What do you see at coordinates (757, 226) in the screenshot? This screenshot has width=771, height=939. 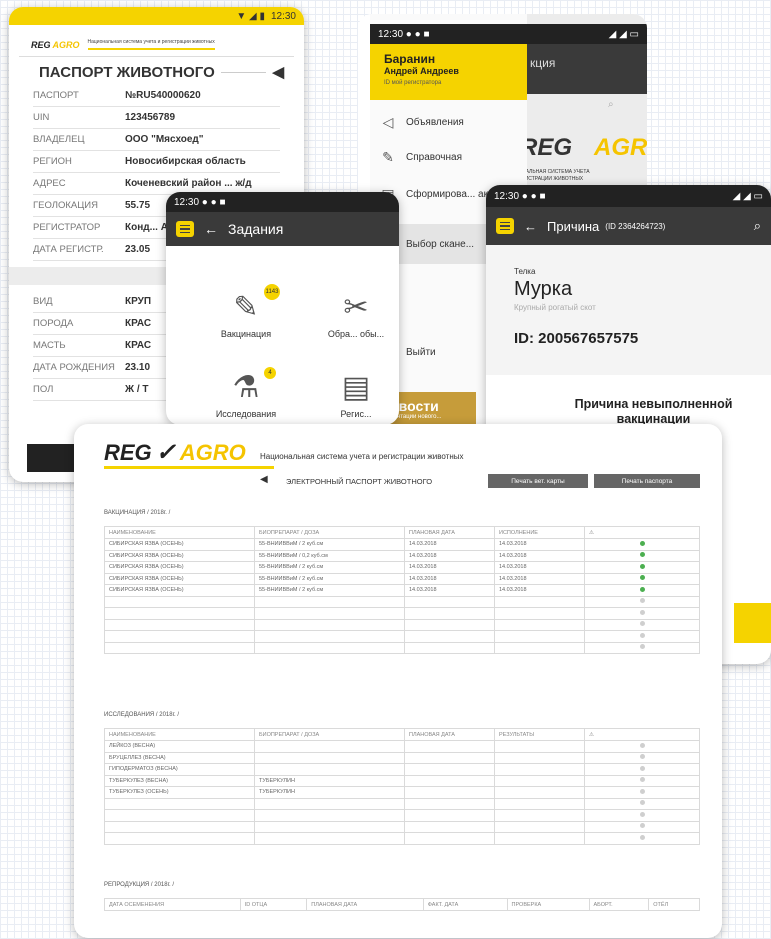 I see `search-icon: ⌕` at bounding box center [757, 226].